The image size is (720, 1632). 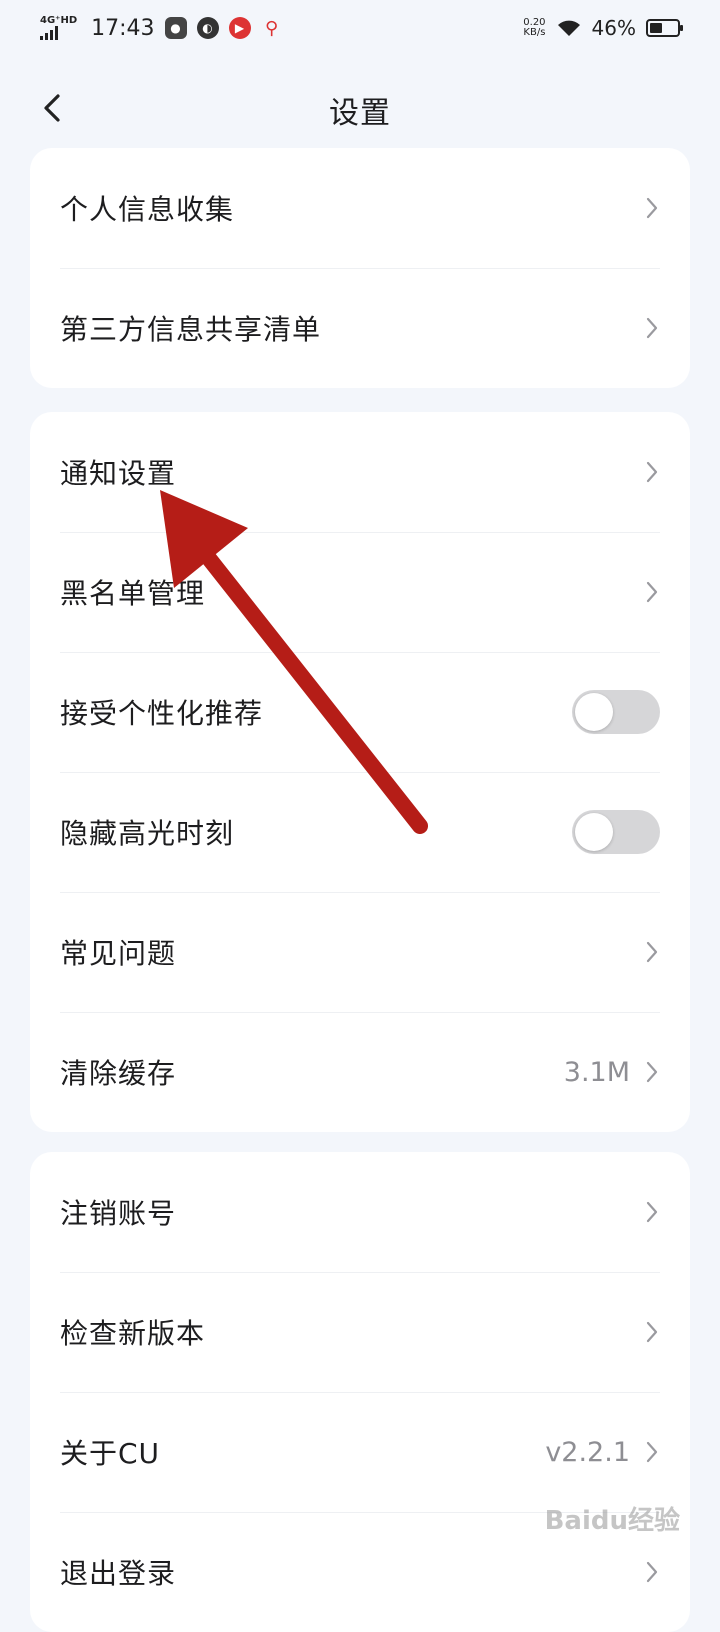 What do you see at coordinates (118, 1213) in the screenshot?
I see `row-label: 注销账号` at bounding box center [118, 1213].